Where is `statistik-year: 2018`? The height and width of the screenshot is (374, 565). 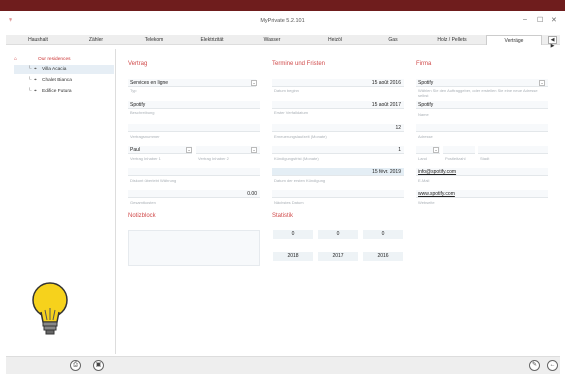
statistik-year: 2018 is located at coordinates (293, 256).